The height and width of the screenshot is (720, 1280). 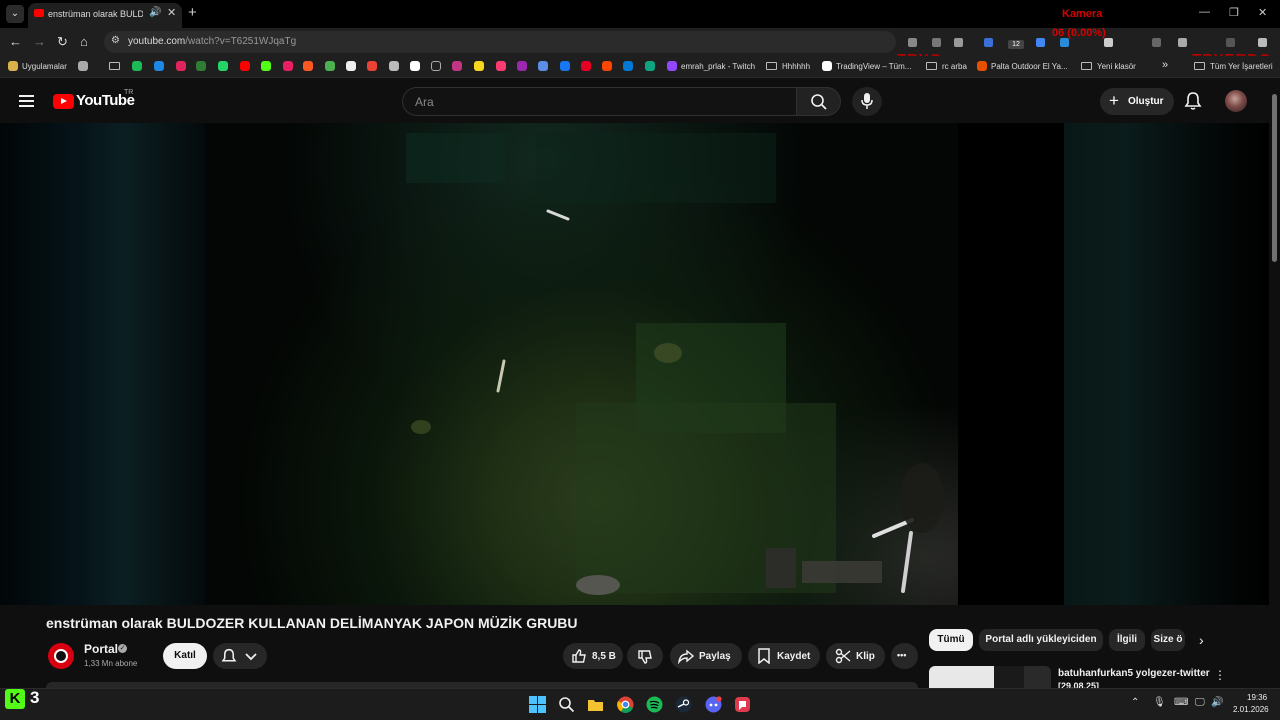 I want to click on restore-icon: ❐, so click(x=1234, y=12).